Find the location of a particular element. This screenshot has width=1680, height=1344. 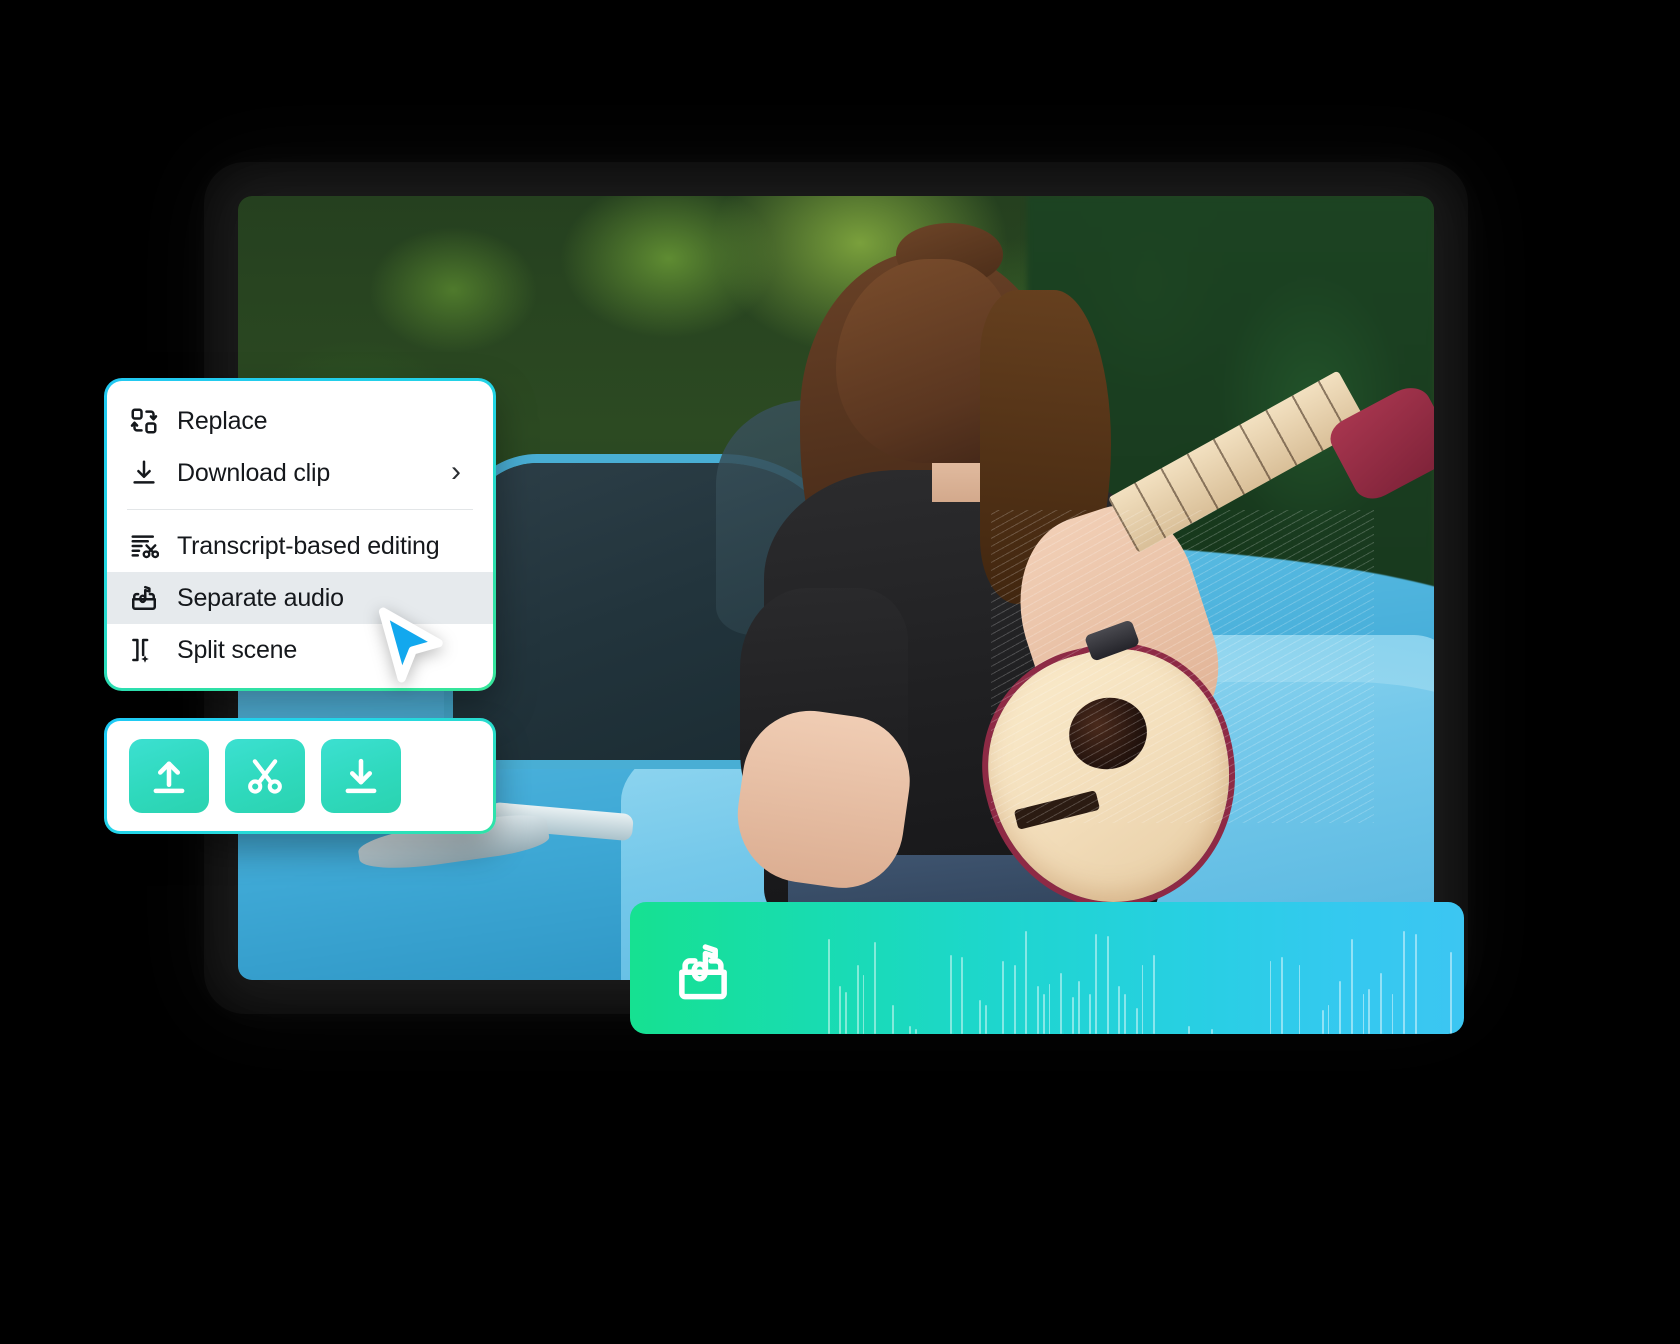

mouse-cursor-icon is located at coordinates (410, 645).